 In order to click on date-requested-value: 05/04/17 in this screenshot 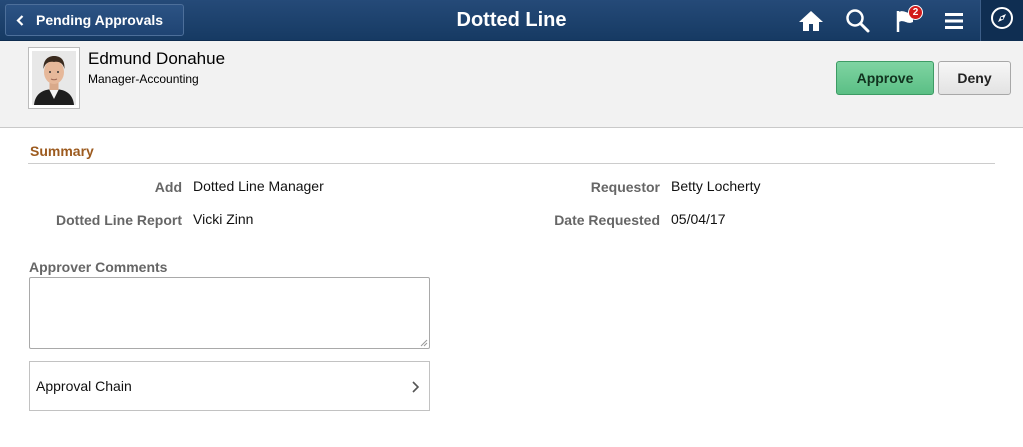, I will do `click(698, 219)`.